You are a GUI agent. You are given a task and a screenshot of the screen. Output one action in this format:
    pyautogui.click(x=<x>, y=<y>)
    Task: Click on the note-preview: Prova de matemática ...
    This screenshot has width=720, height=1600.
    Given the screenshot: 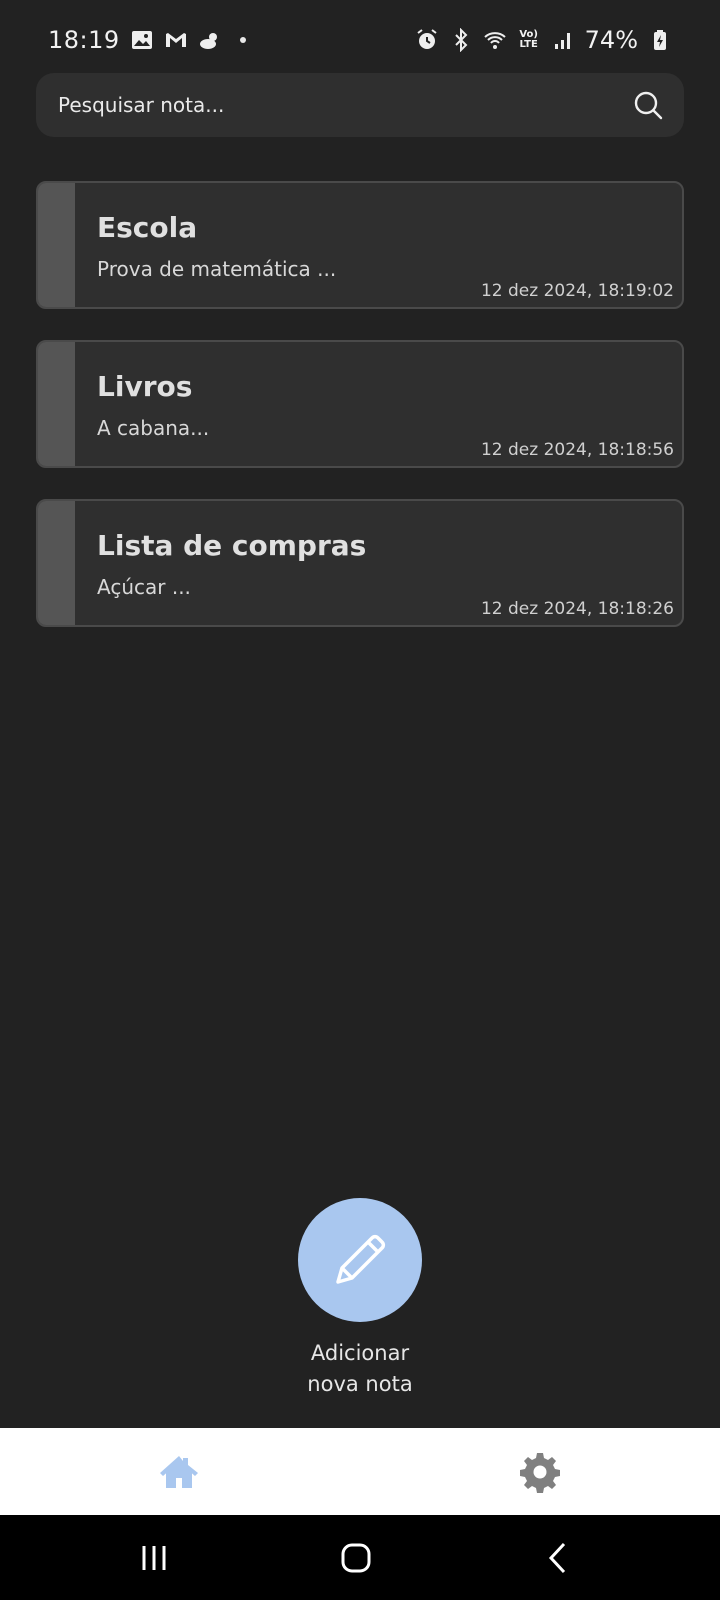 What is the action you would take?
    pyautogui.click(x=217, y=269)
    